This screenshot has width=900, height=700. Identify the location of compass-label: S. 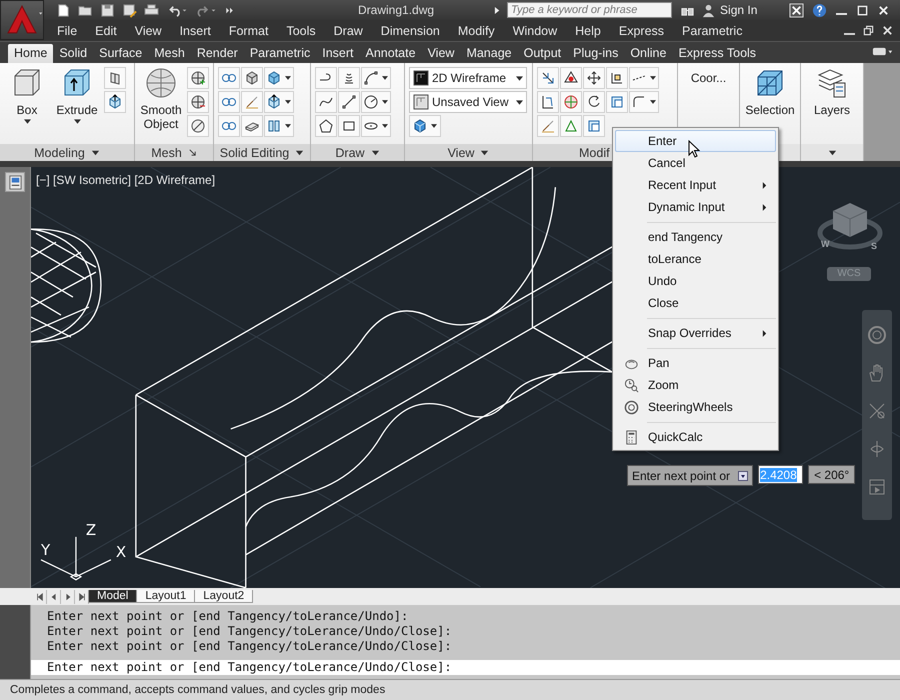
(873, 246).